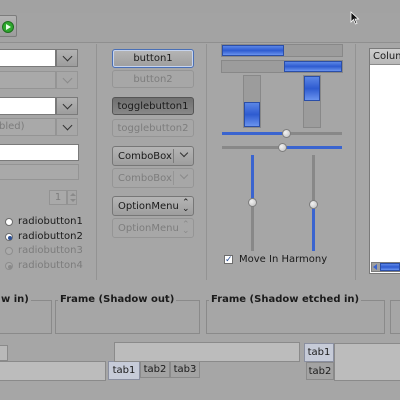  I want to click on radio-label: radiobutton1, so click(50, 221).